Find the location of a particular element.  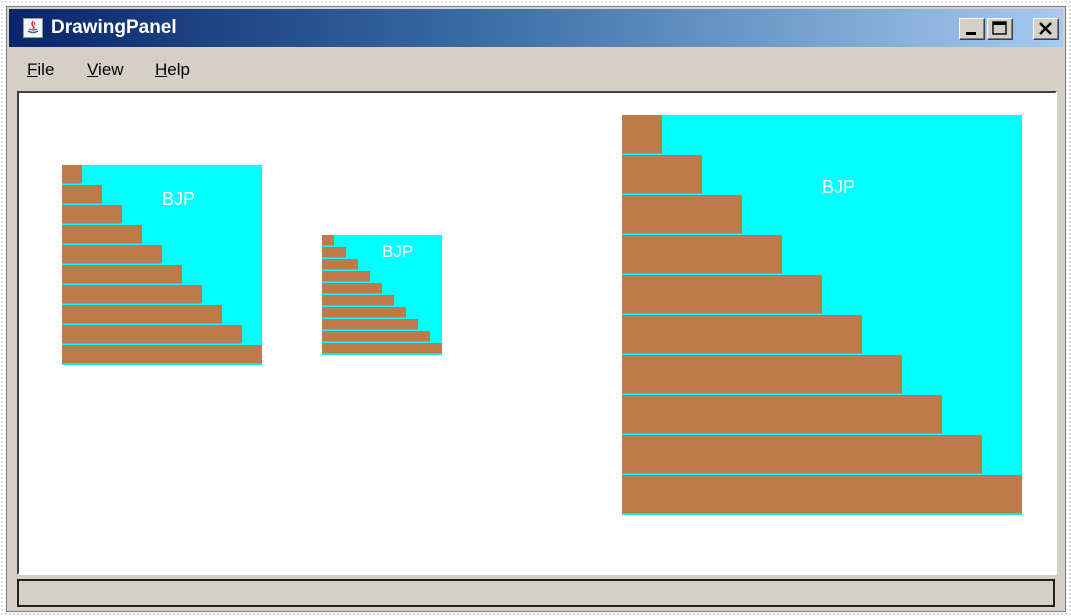

menu-view: View is located at coordinates (105, 70).